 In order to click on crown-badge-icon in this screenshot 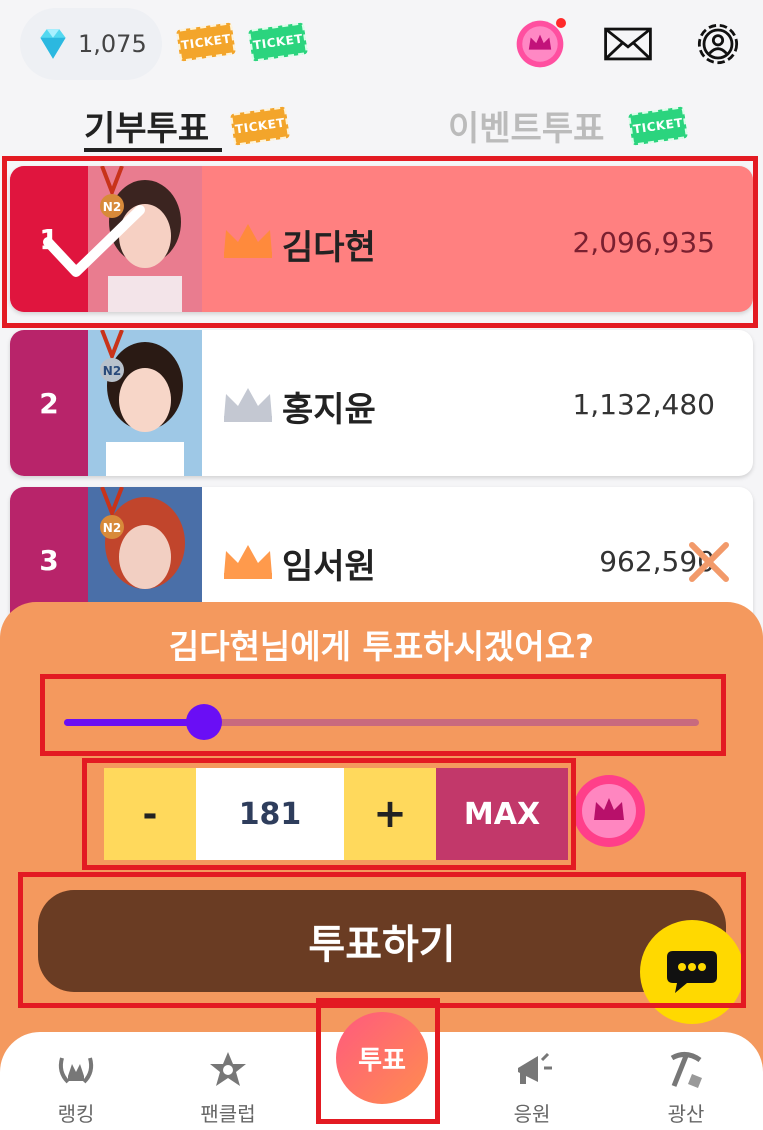, I will do `click(609, 811)`.